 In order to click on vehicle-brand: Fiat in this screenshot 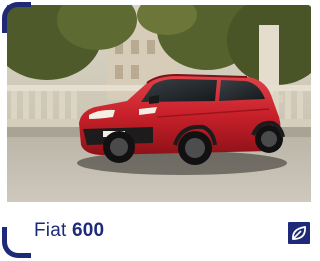, I will do `click(50, 230)`.